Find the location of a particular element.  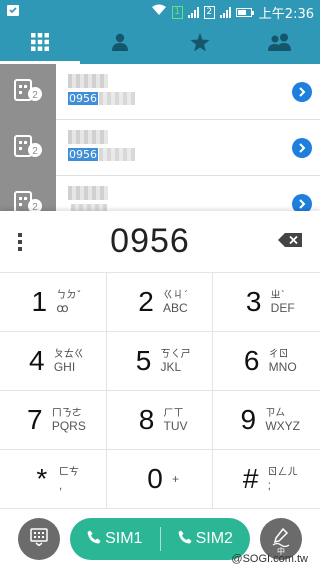

call-sim1-button: SIM1 is located at coordinates (115, 539).